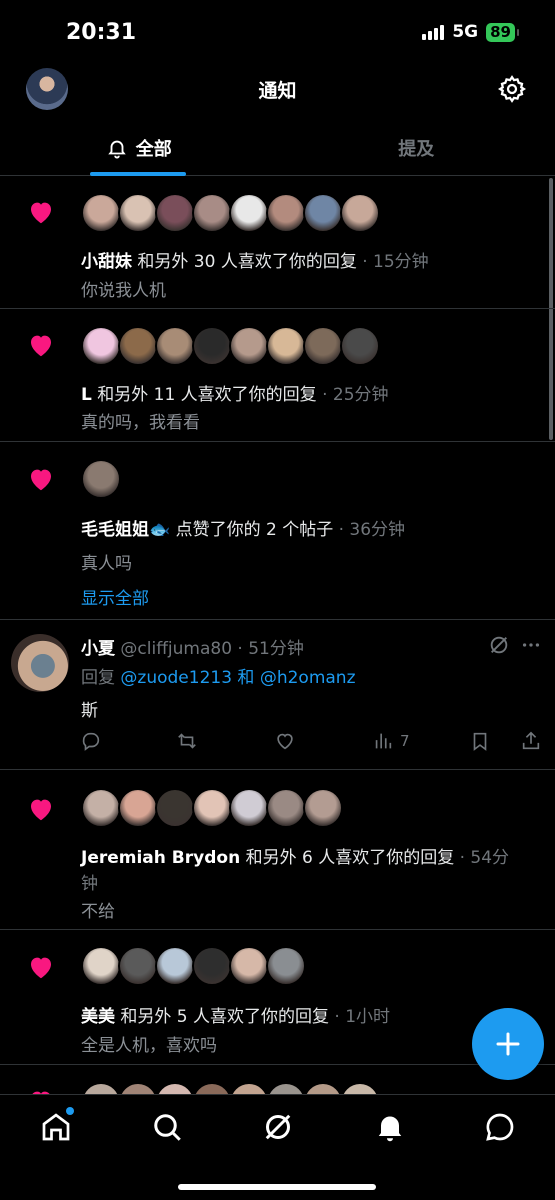 The height and width of the screenshot is (1200, 555). What do you see at coordinates (405, 741) in the screenshot?
I see `views-count: 7` at bounding box center [405, 741].